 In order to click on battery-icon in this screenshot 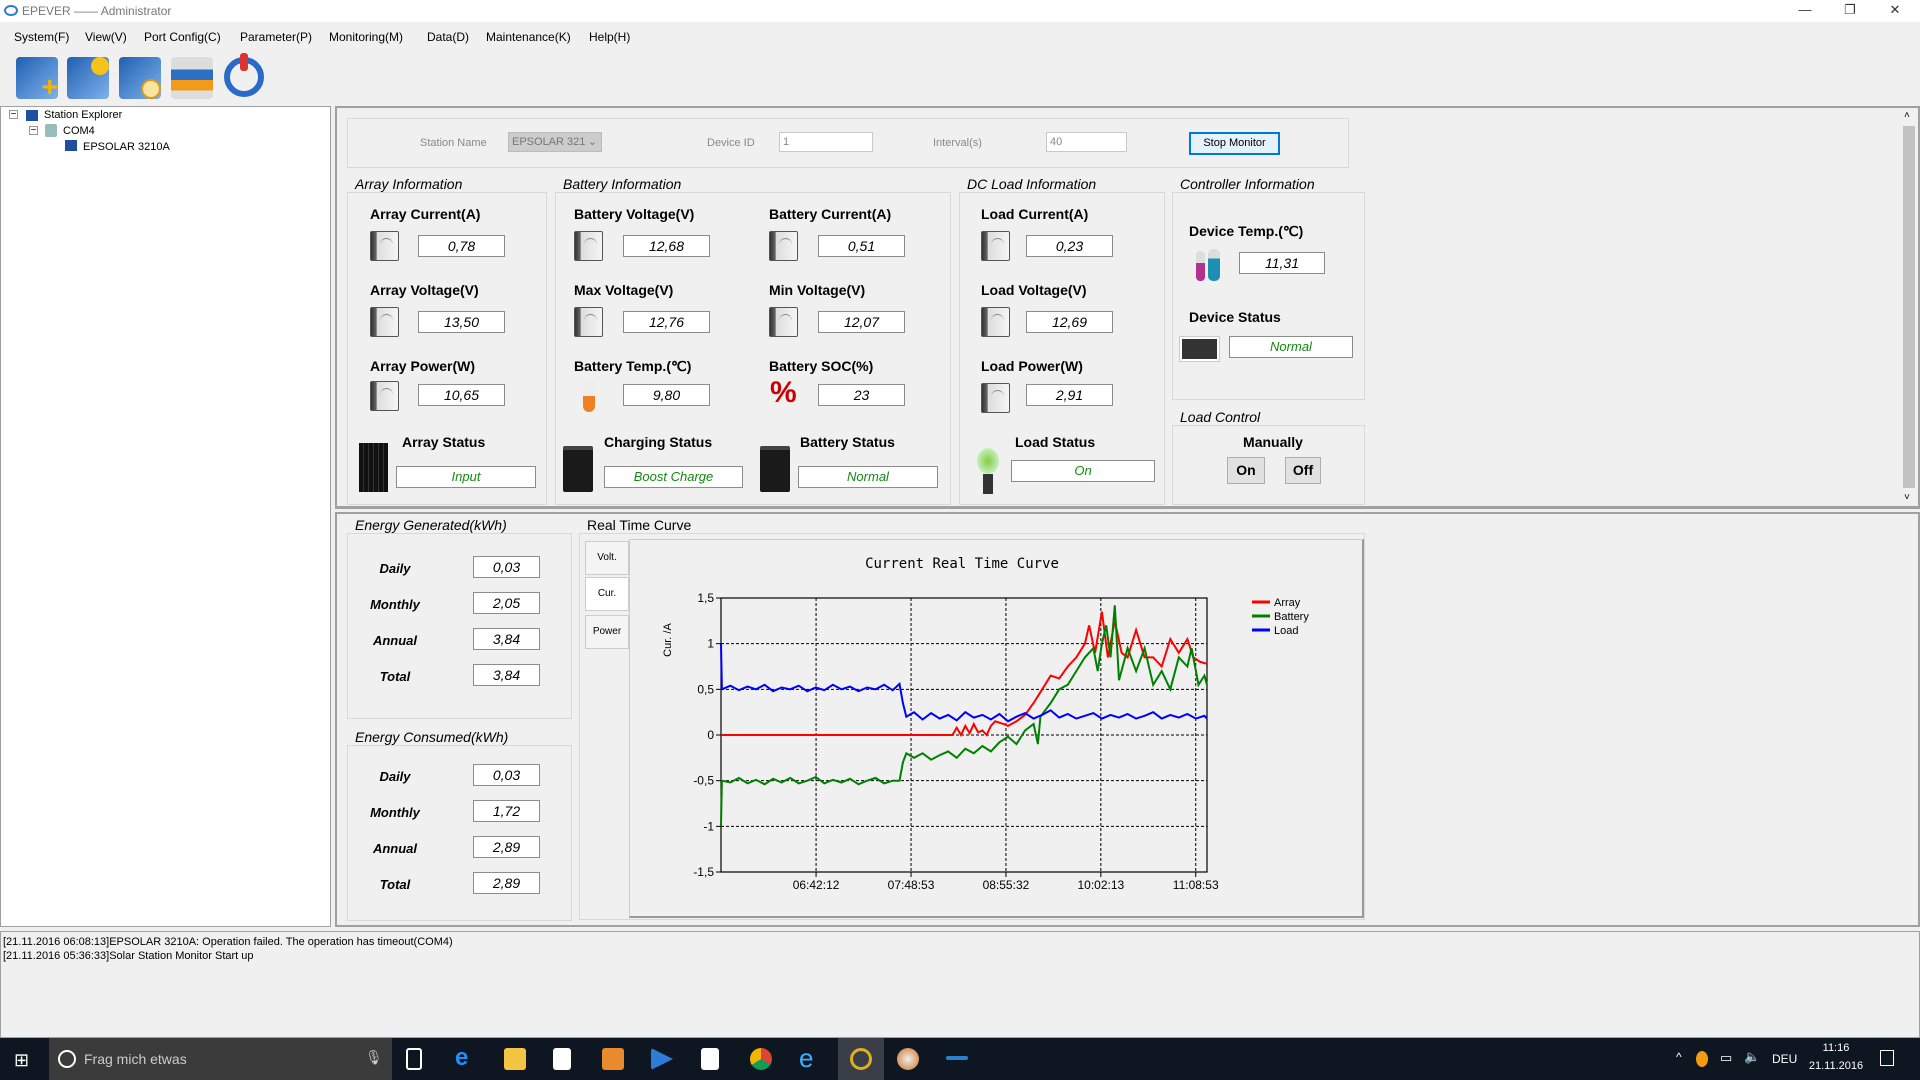, I will do `click(775, 469)`.